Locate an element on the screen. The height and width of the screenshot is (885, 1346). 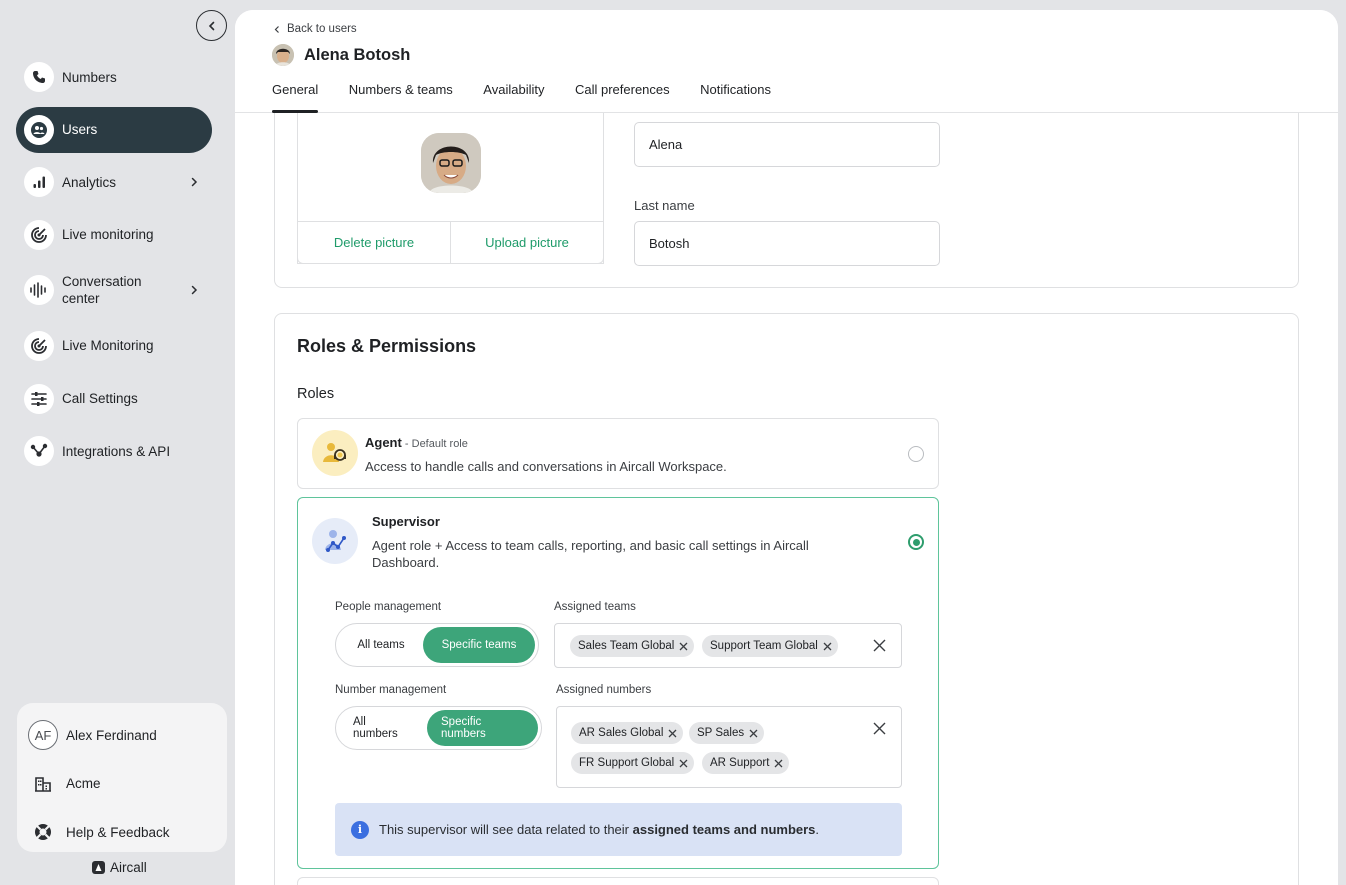
nav-item-label: Call Settings is located at coordinates (100, 399).